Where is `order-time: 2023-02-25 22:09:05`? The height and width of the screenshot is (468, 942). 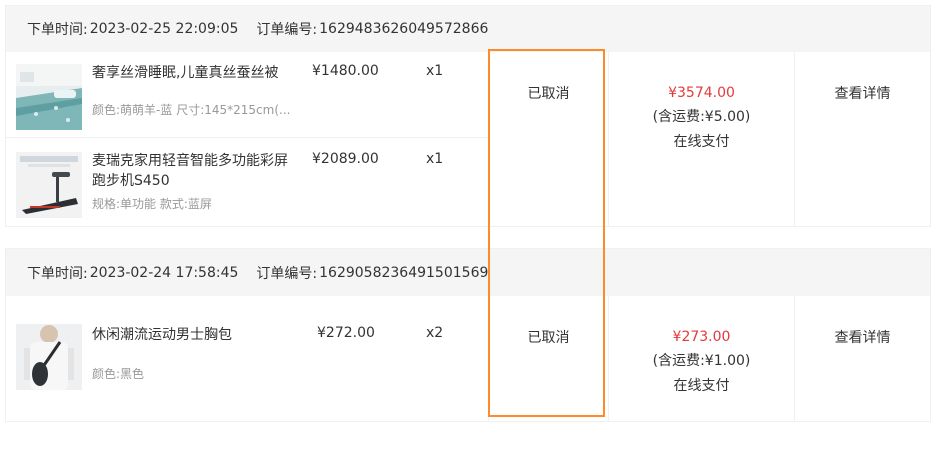
order-time: 2023-02-25 22:09:05 is located at coordinates (164, 29).